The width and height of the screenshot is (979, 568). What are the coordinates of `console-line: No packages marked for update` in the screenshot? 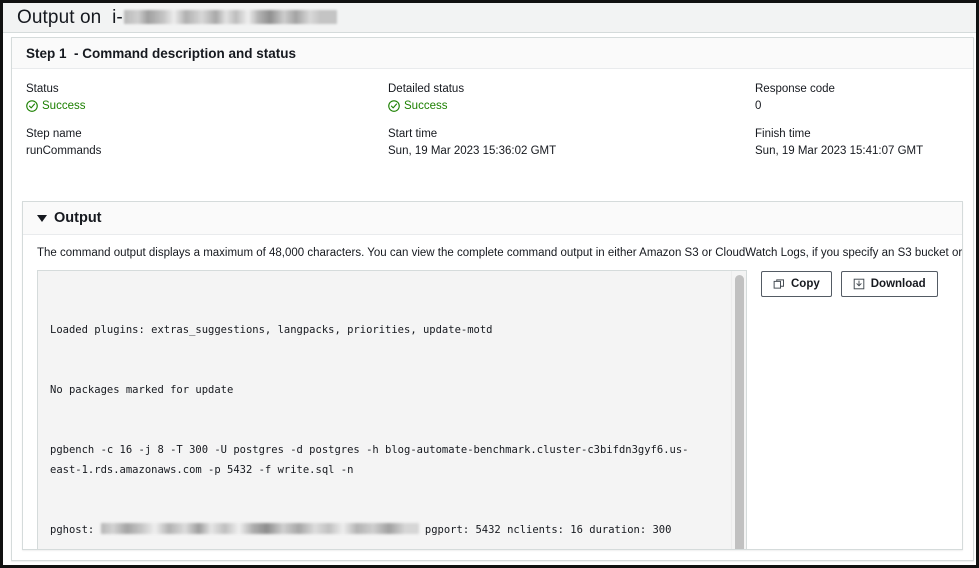 It's located at (142, 390).